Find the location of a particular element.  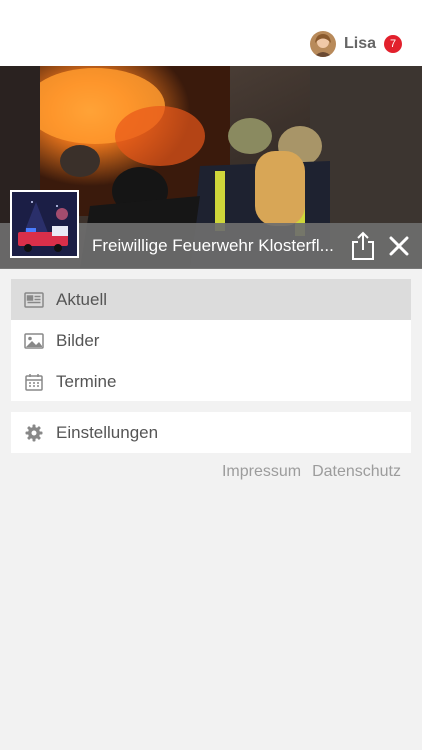

menu-item-label: Termine is located at coordinates (86, 381).